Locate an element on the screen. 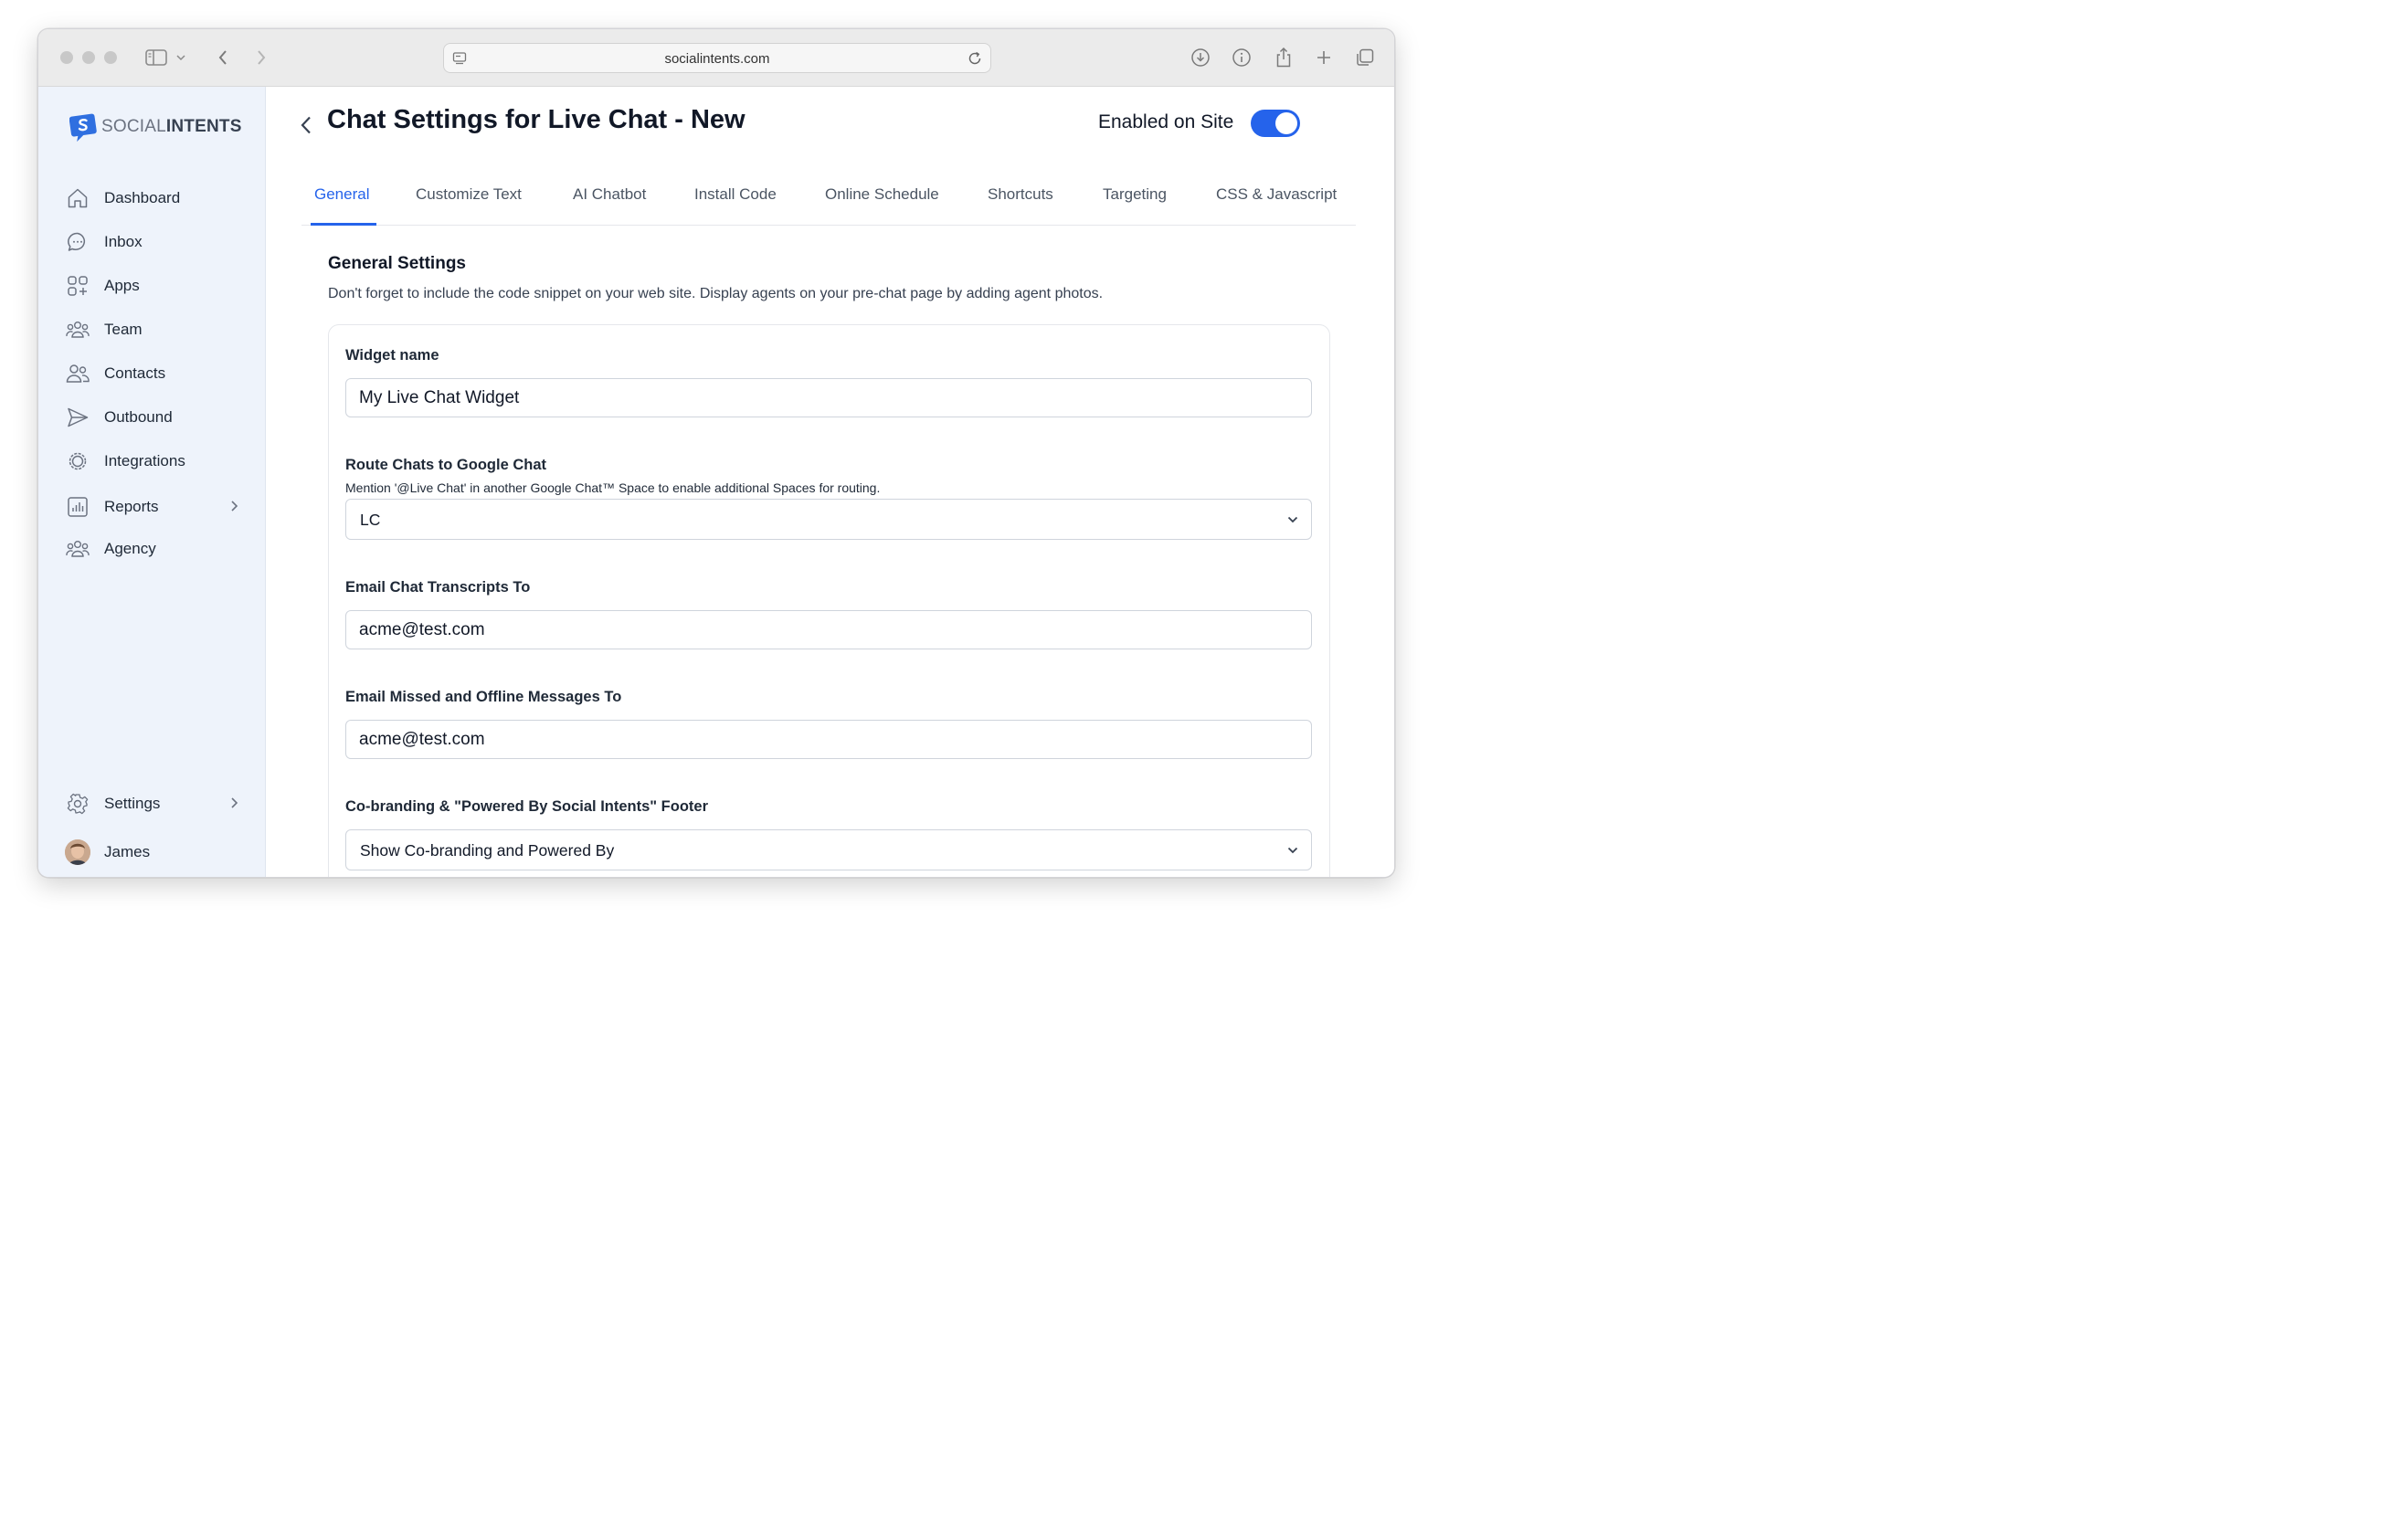 This screenshot has height=1540, width=2390. integrations-gear-icon is located at coordinates (77, 461).